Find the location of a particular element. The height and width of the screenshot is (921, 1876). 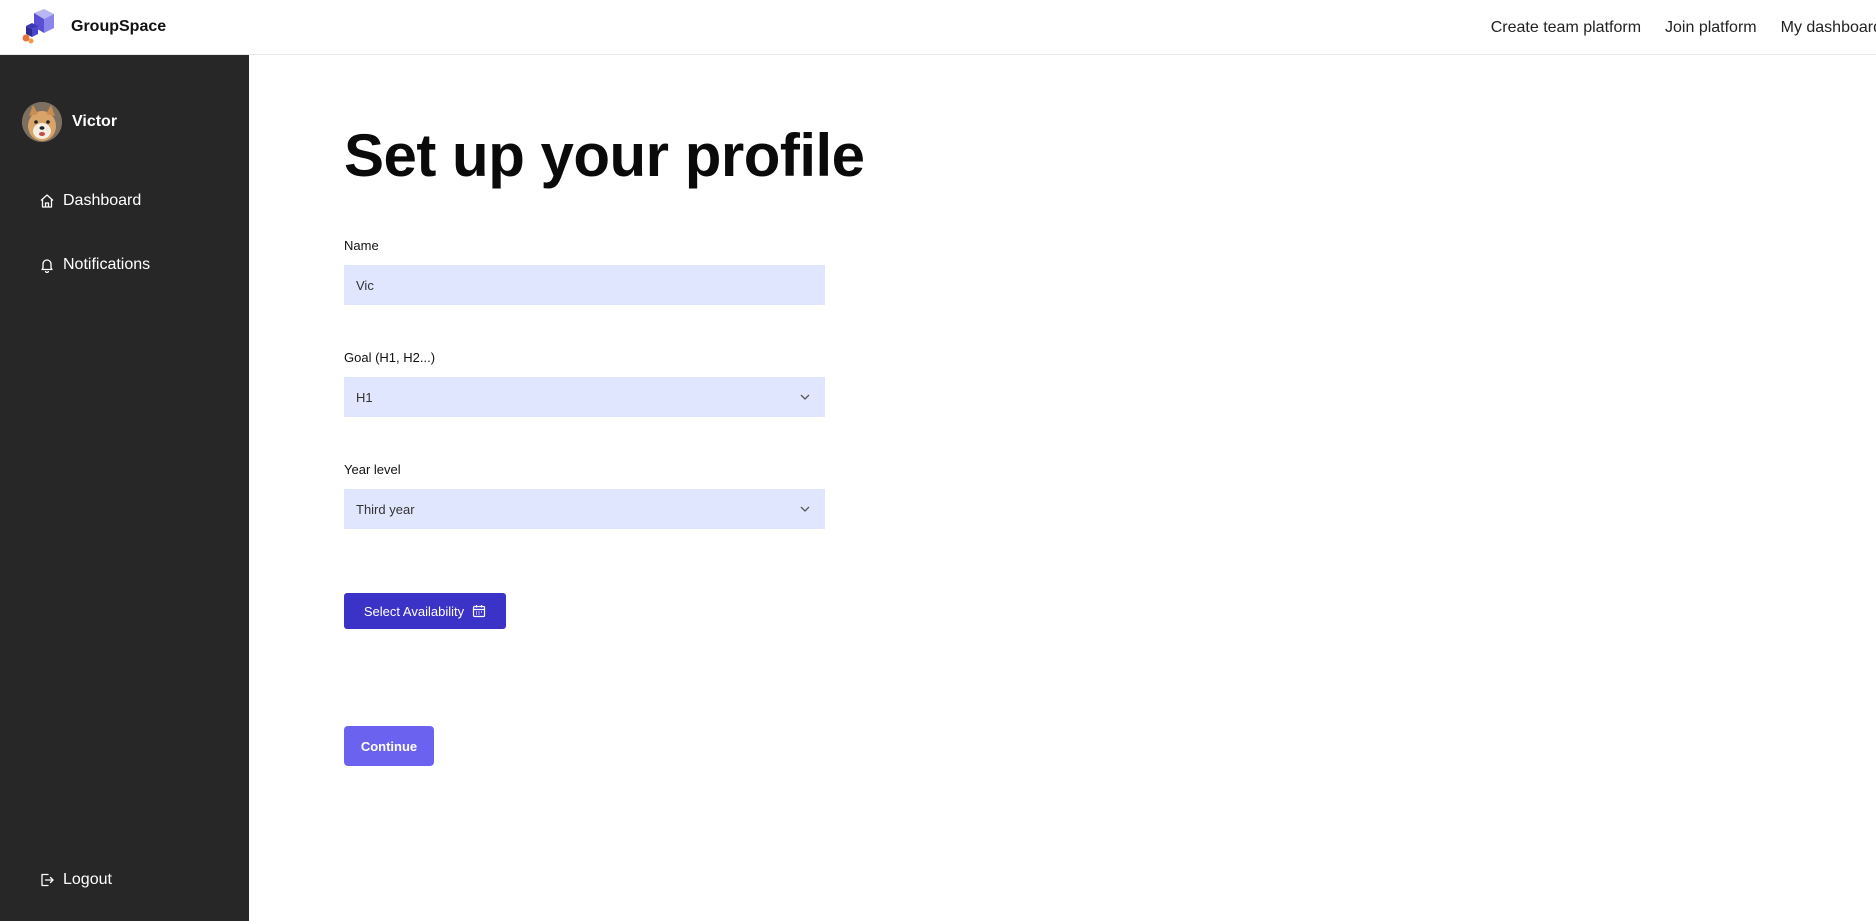

nav-join-platform: Join platform is located at coordinates (1711, 28).